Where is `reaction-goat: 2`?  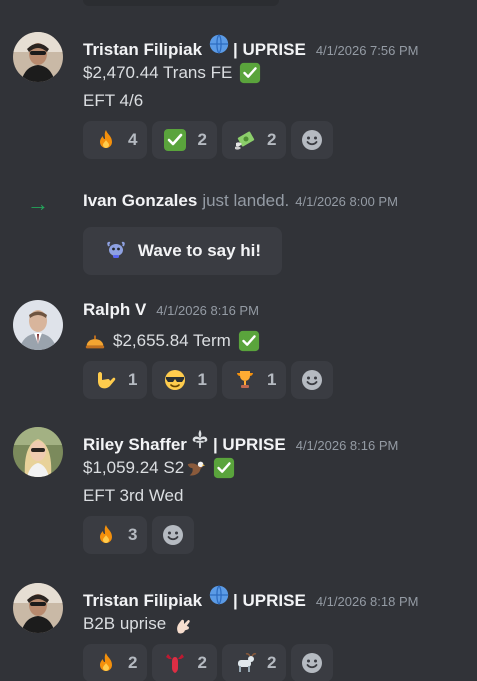 reaction-goat: 2 is located at coordinates (254, 662).